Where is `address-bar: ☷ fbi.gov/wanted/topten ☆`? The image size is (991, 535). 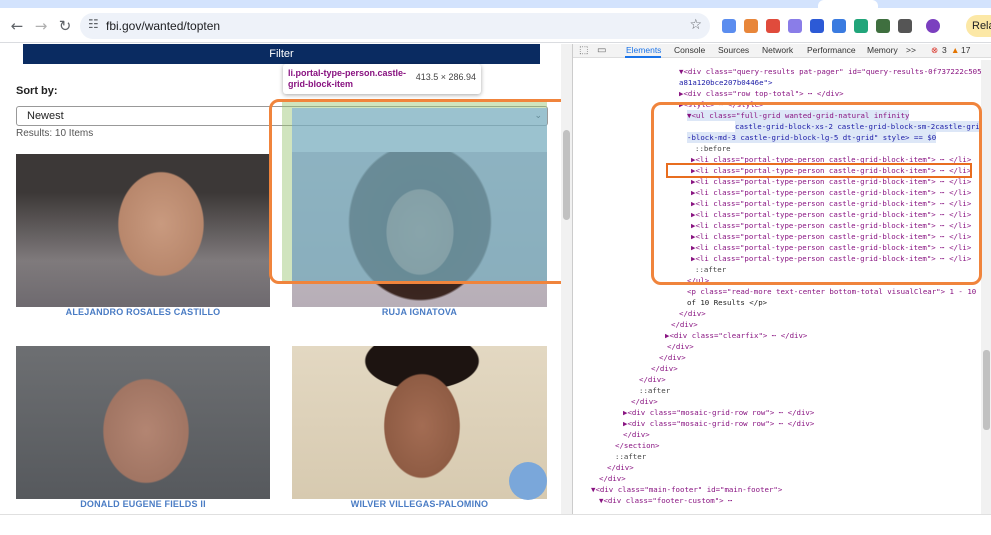 address-bar: ☷ fbi.gov/wanted/topten ☆ is located at coordinates (395, 26).